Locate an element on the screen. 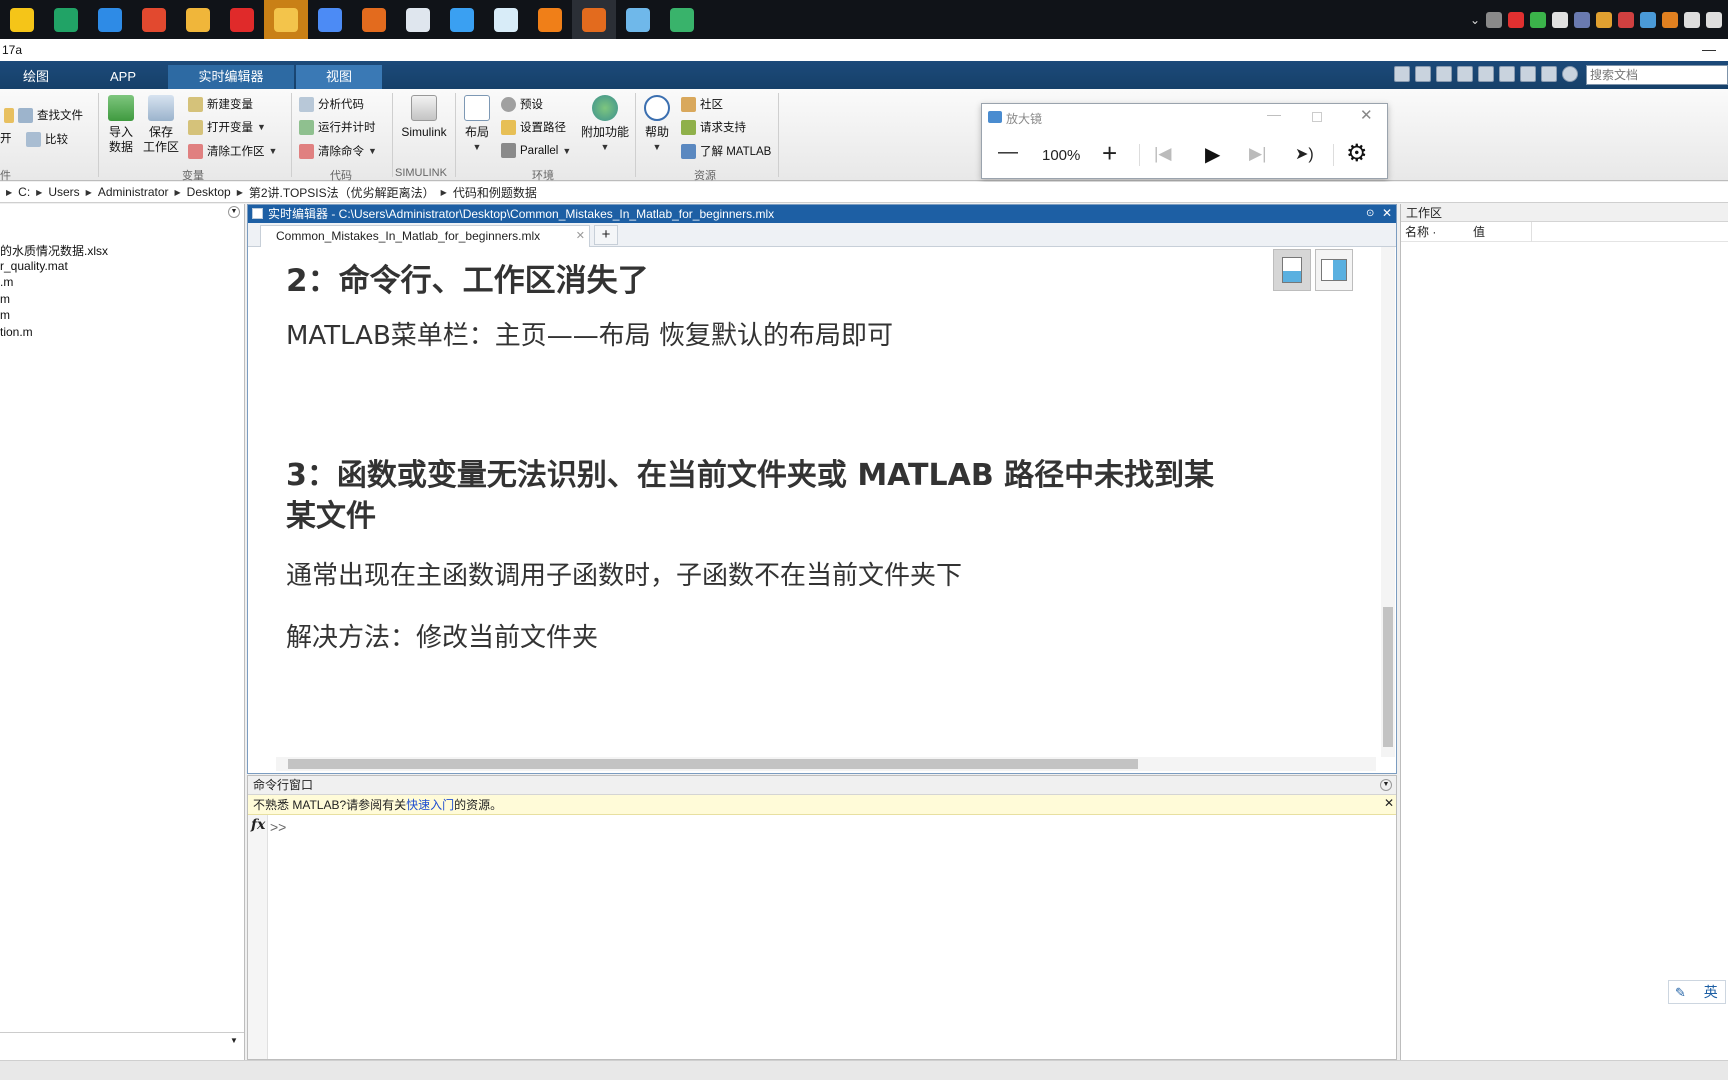 This screenshot has width=1728, height=1080. skip-forward-icon: ▶| is located at coordinates (1258, 154).